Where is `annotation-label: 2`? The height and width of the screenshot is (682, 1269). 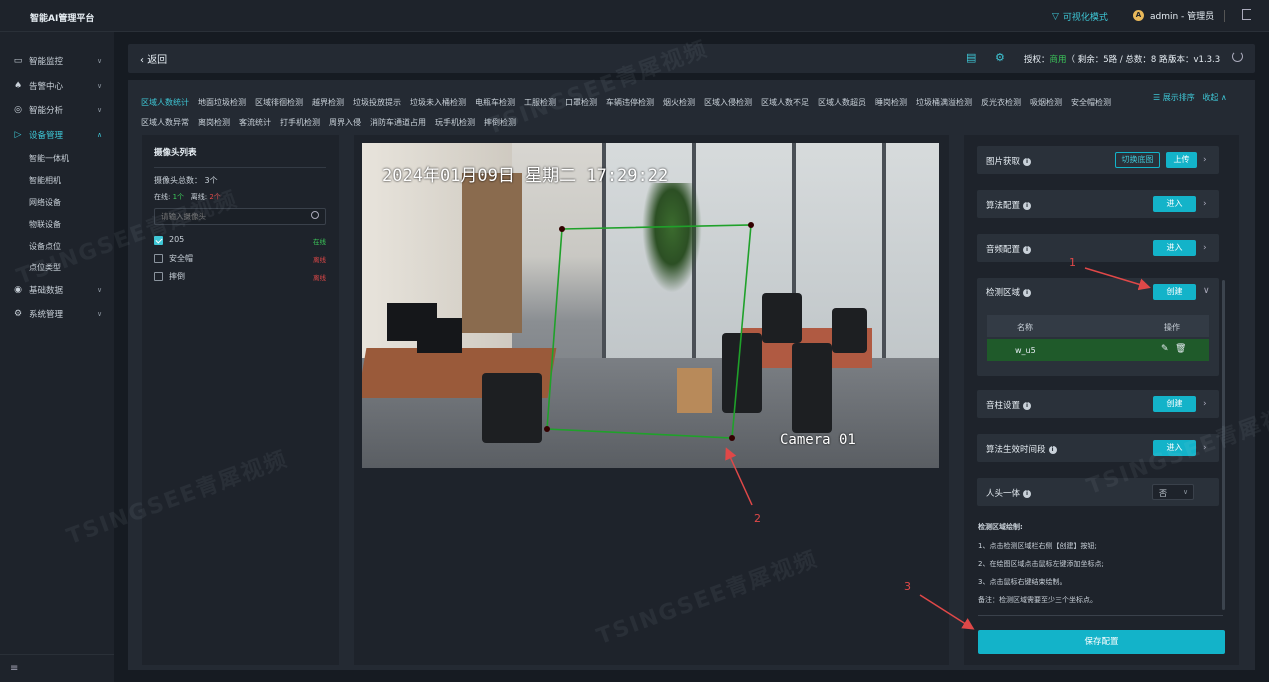
annotation-label: 2 is located at coordinates (757, 518).